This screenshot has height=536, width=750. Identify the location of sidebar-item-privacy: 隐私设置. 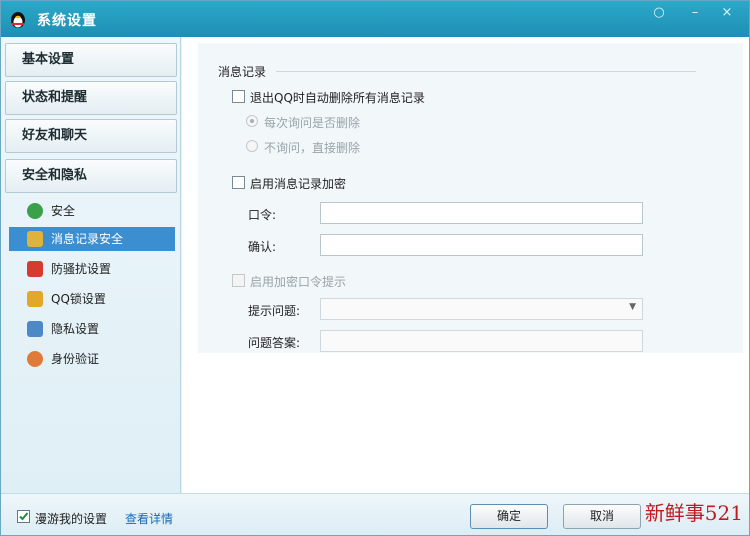
(92, 329).